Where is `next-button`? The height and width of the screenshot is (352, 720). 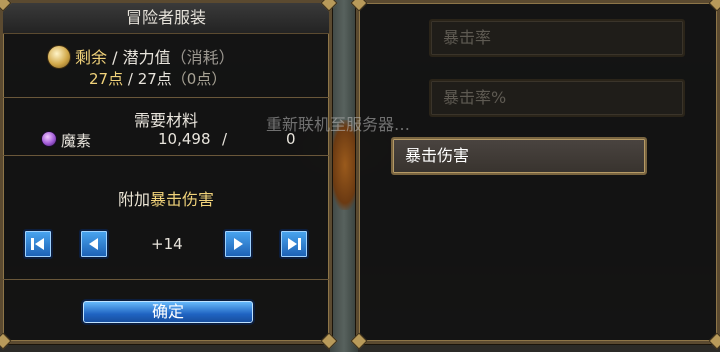 next-button is located at coordinates (238, 244).